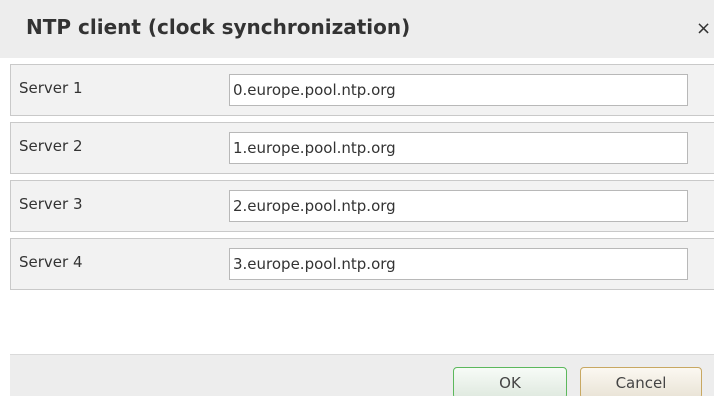 This screenshot has height=396, width=714. I want to click on server-row-3: Server 3, so click(362, 206).